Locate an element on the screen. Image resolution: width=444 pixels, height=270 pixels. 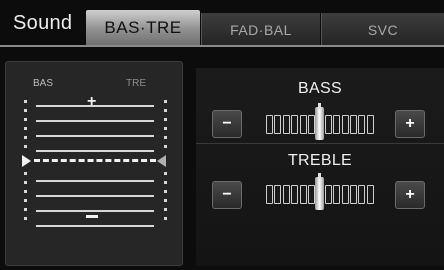
bass-increase-button: + is located at coordinates (410, 124).